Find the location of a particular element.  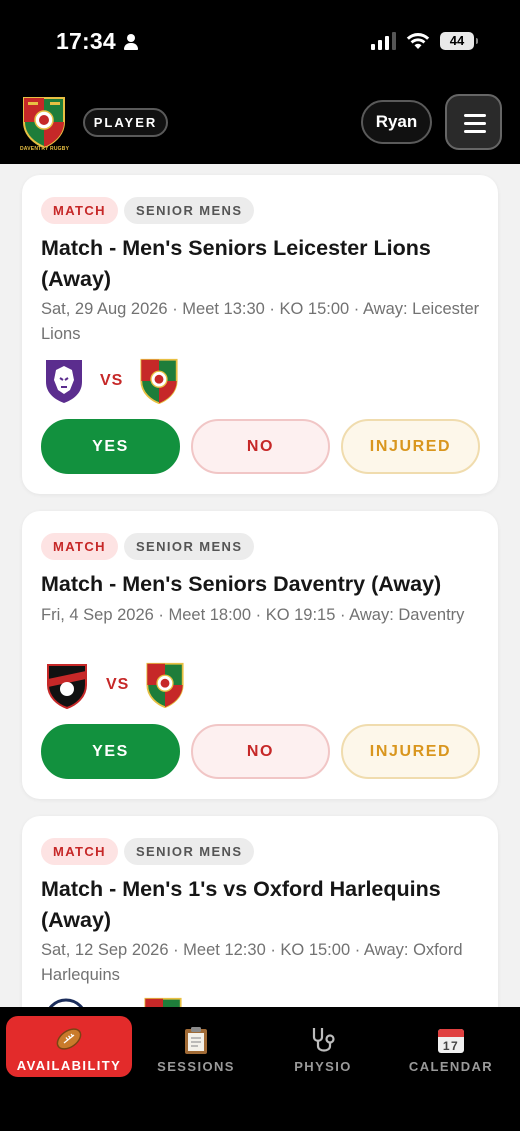

app-header: DAVENTRY RUGBY PLAYER Ryan is located at coordinates (260, 123).